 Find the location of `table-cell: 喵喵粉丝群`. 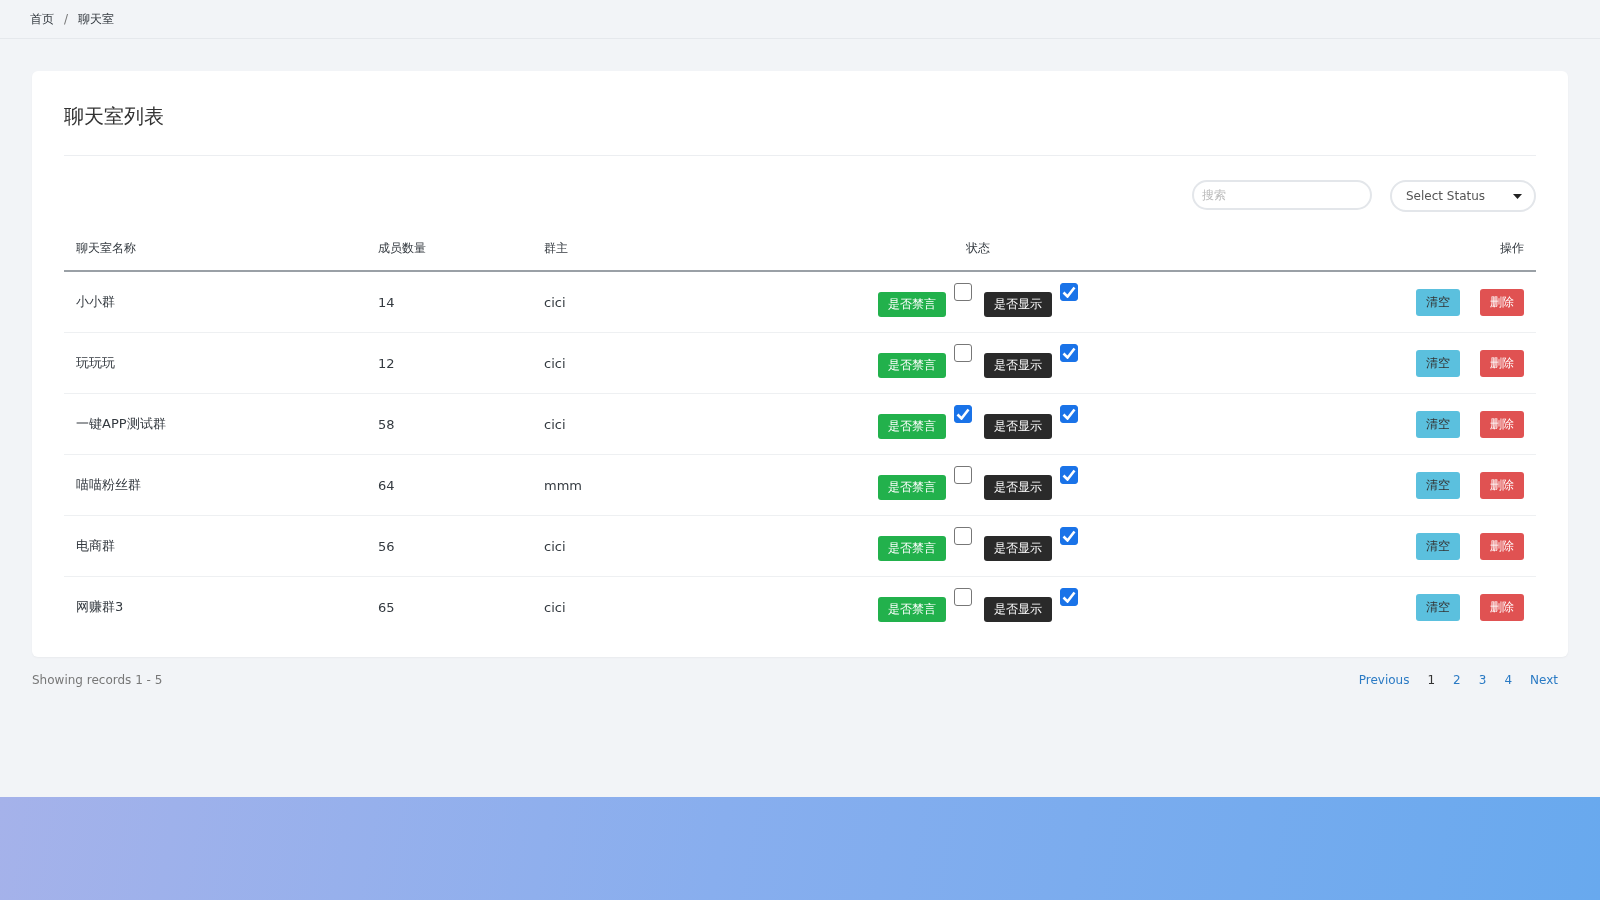

table-cell: 喵喵粉丝群 is located at coordinates (108, 484).